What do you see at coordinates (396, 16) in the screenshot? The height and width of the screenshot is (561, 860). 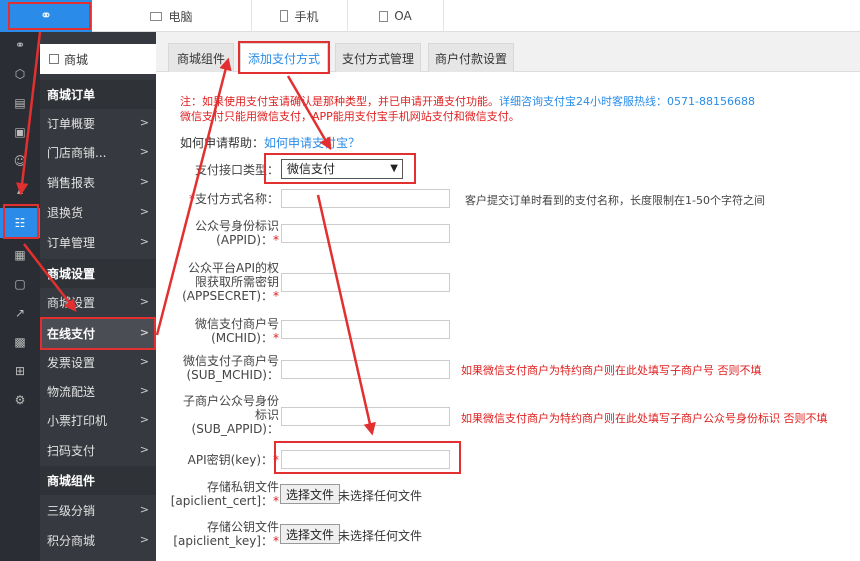 I see `top-tab-oa: OA` at bounding box center [396, 16].